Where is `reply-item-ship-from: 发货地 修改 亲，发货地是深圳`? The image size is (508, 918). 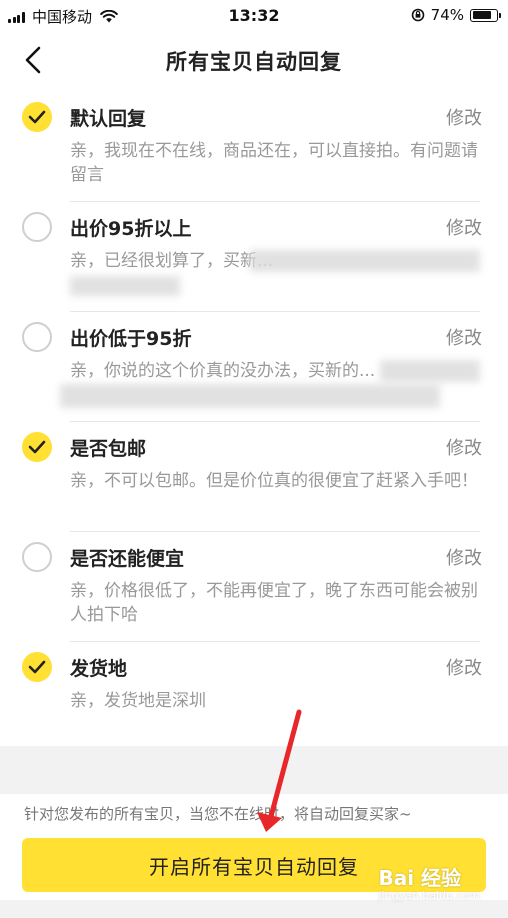 reply-item-ship-from: 发货地 修改 亲，发货地是深圳 is located at coordinates (254, 687).